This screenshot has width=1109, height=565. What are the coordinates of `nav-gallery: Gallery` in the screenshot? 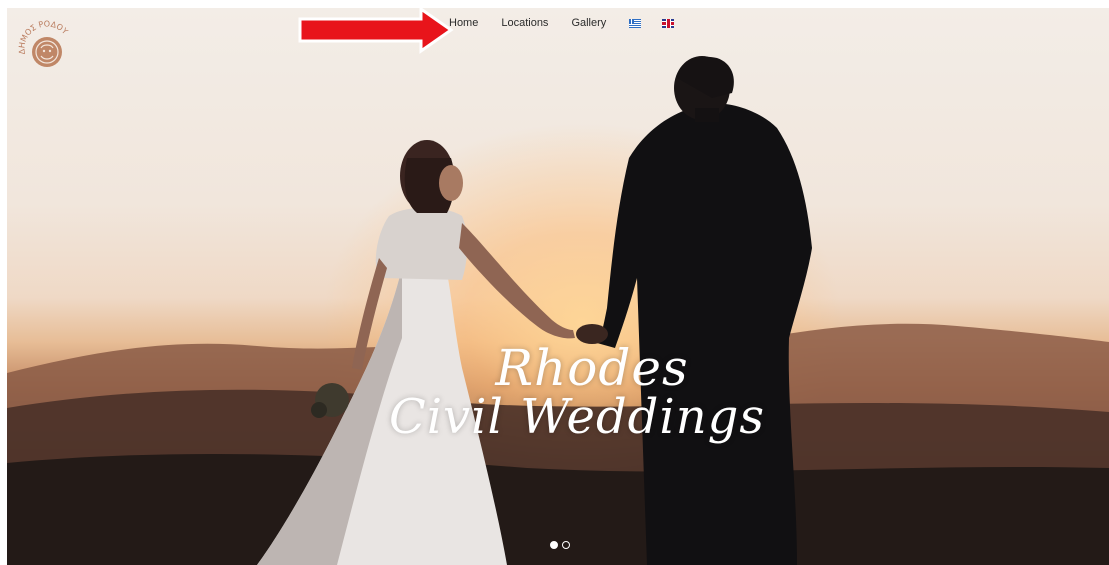 It's located at (588, 23).